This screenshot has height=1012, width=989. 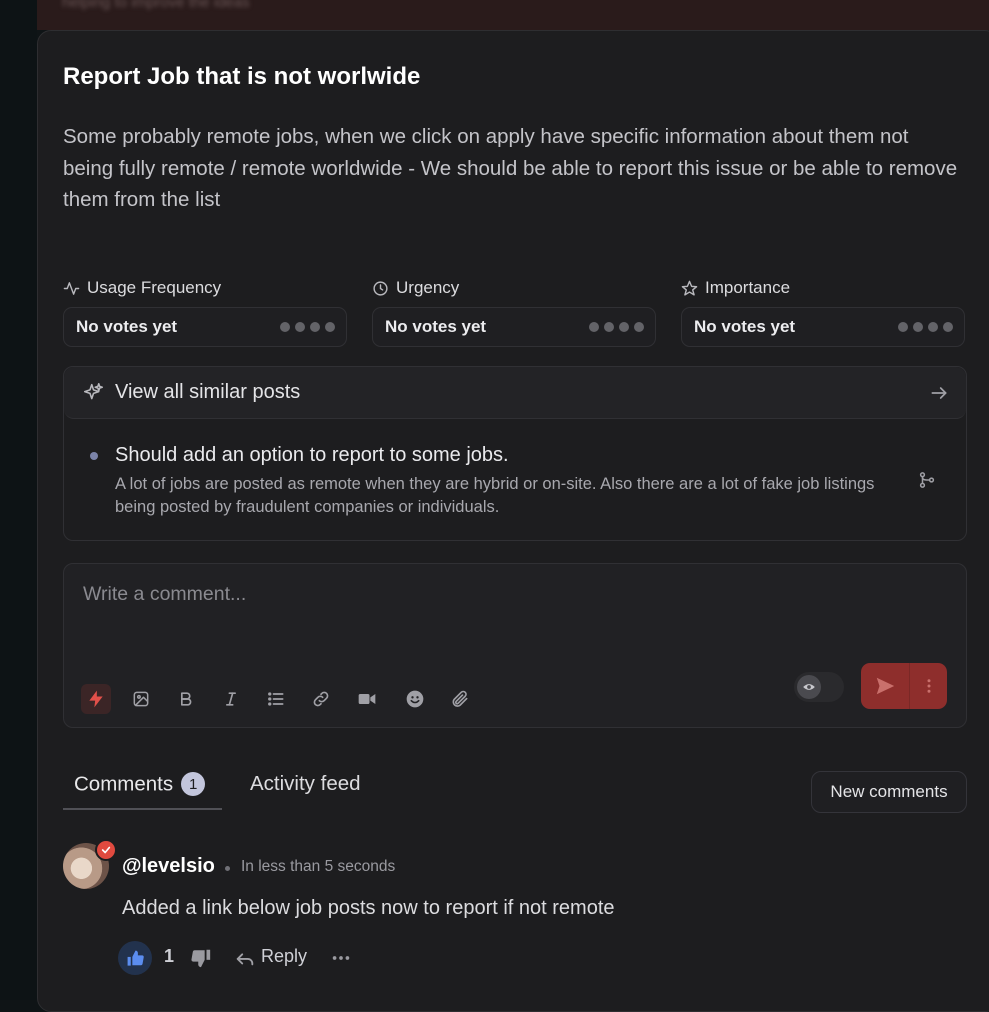 What do you see at coordinates (748, 287) in the screenshot?
I see `metric-label: Importance` at bounding box center [748, 287].